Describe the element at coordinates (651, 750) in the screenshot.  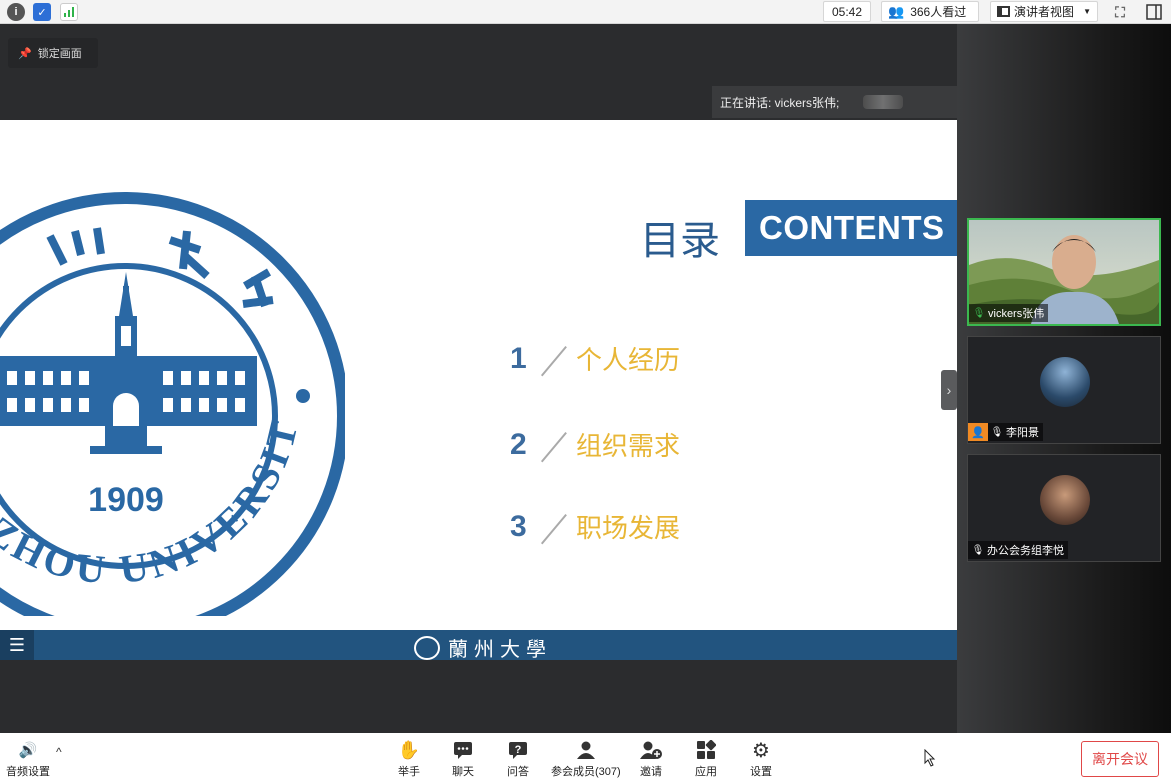
I see `invite-icon` at that location.